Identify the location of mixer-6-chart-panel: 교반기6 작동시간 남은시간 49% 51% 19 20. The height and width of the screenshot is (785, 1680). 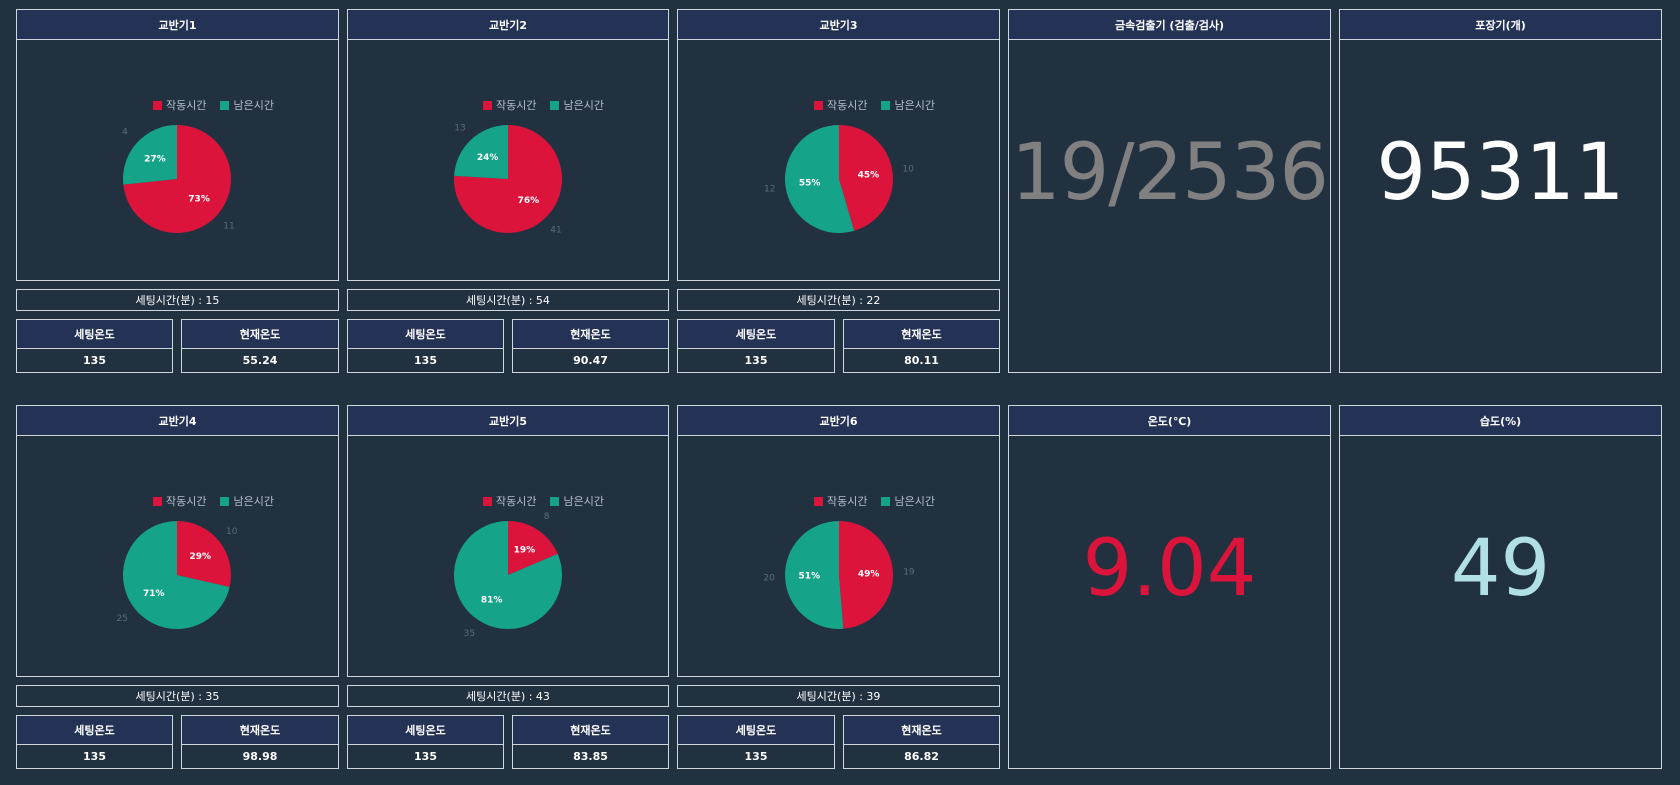
(838, 541).